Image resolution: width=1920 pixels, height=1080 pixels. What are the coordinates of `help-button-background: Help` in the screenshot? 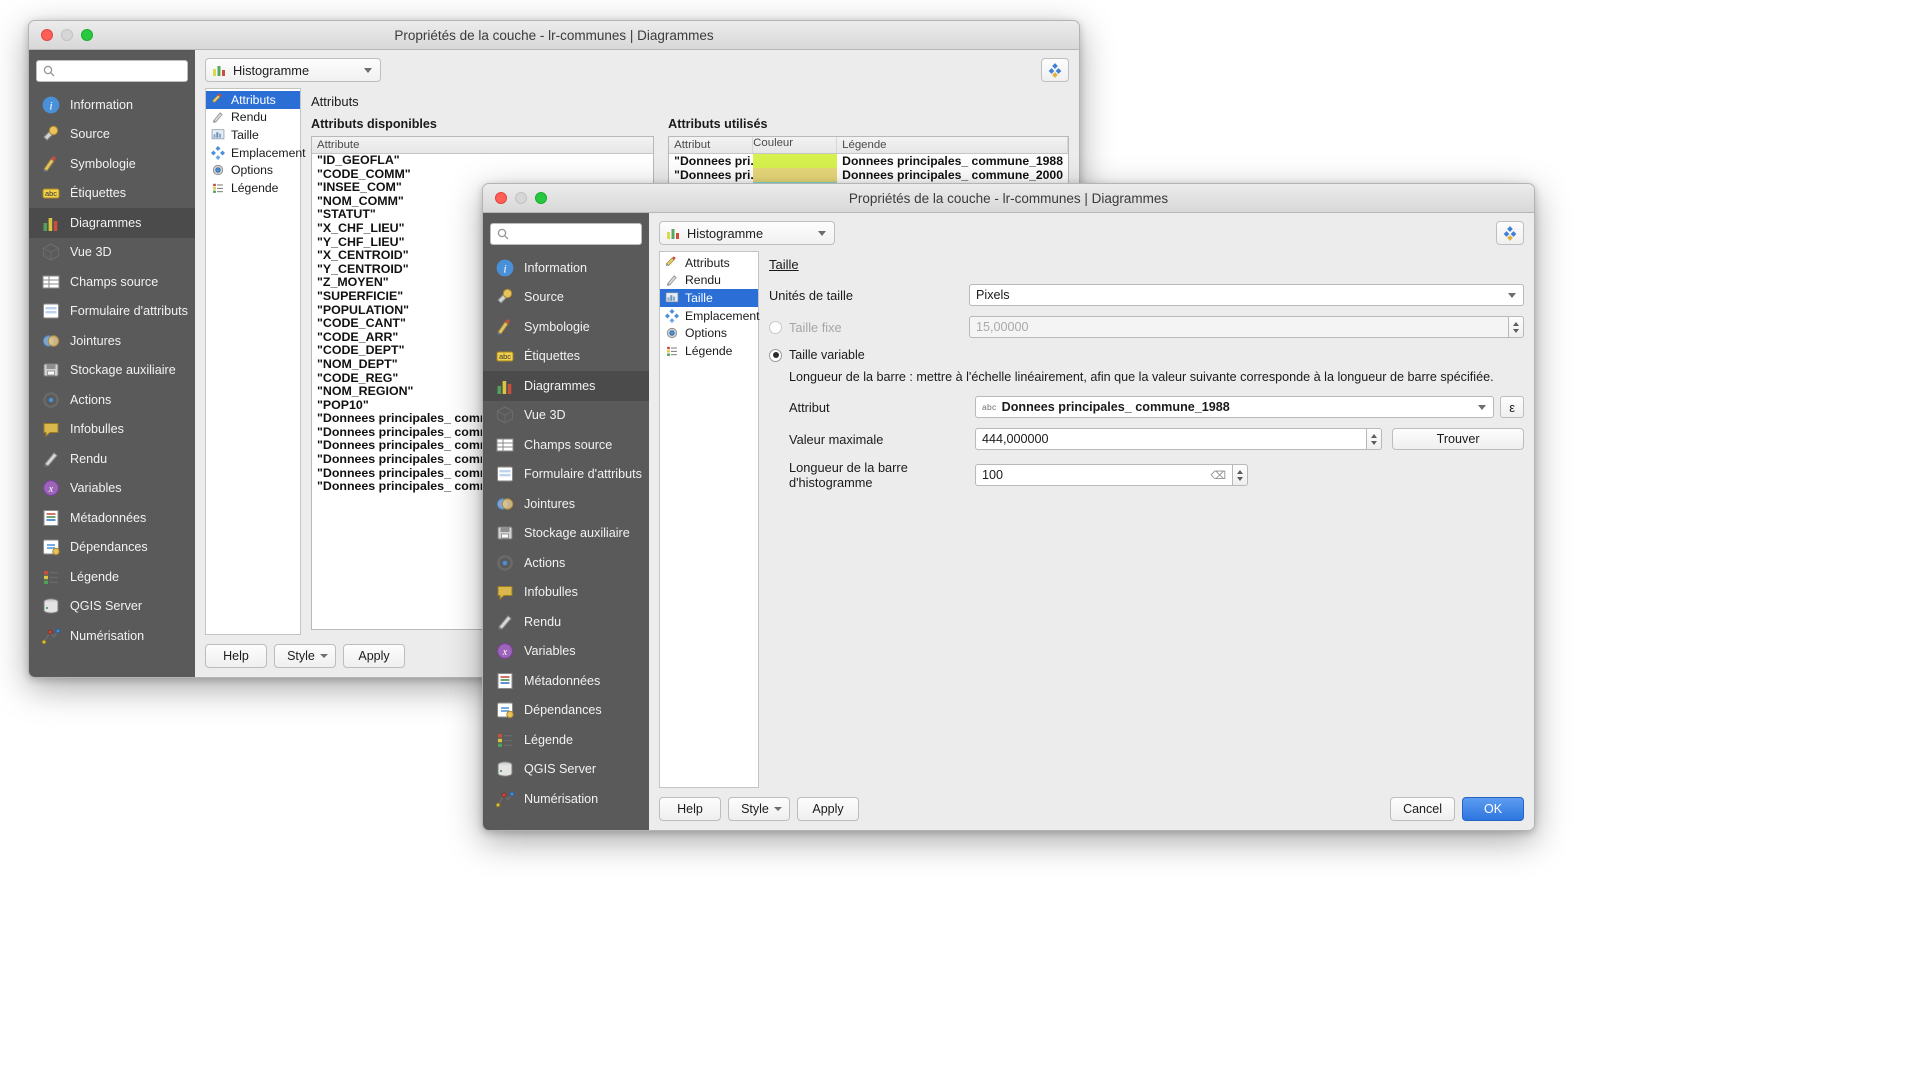 It's located at (236, 656).